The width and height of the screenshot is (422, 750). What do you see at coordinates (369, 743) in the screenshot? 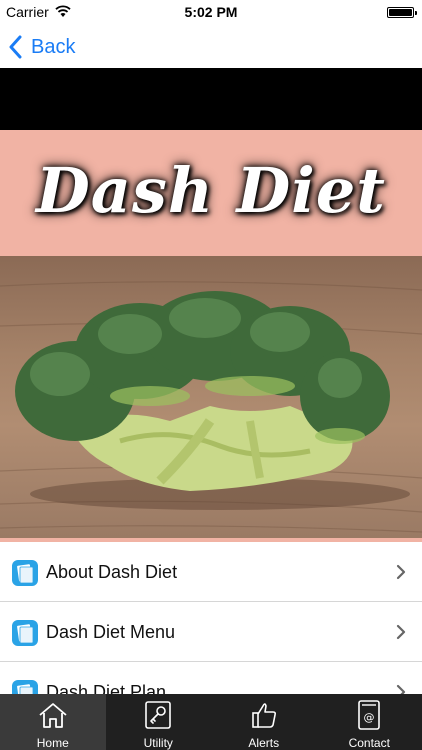
I see `tab-label: Contact` at bounding box center [369, 743].